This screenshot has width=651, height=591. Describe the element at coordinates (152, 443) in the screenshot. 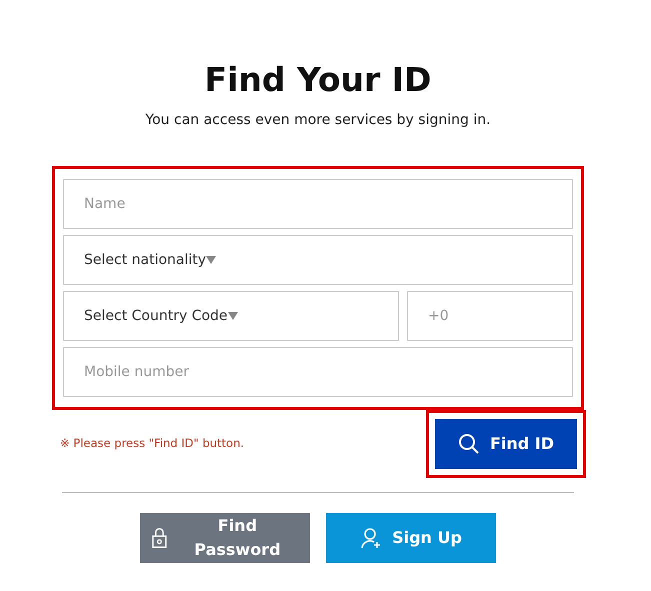

I see `notice-text: ※ Please press "Find ID" button.` at that location.